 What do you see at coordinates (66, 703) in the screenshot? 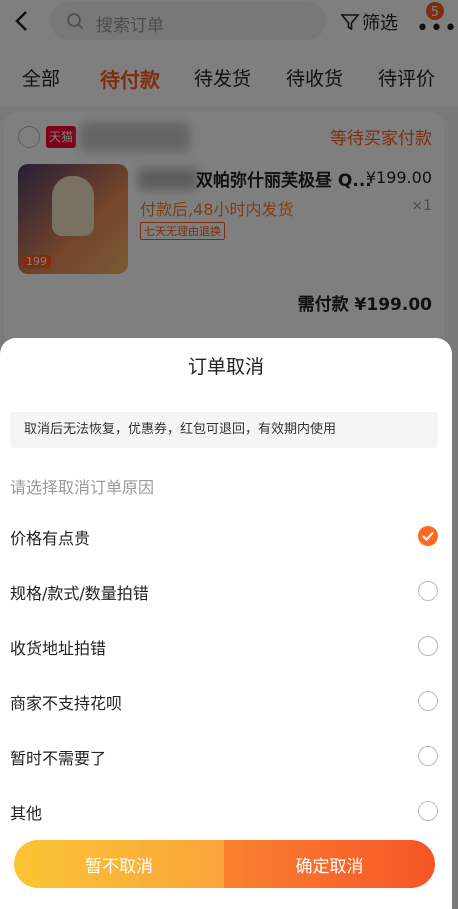
I see `reason-label: 商家不支持花呗` at bounding box center [66, 703].